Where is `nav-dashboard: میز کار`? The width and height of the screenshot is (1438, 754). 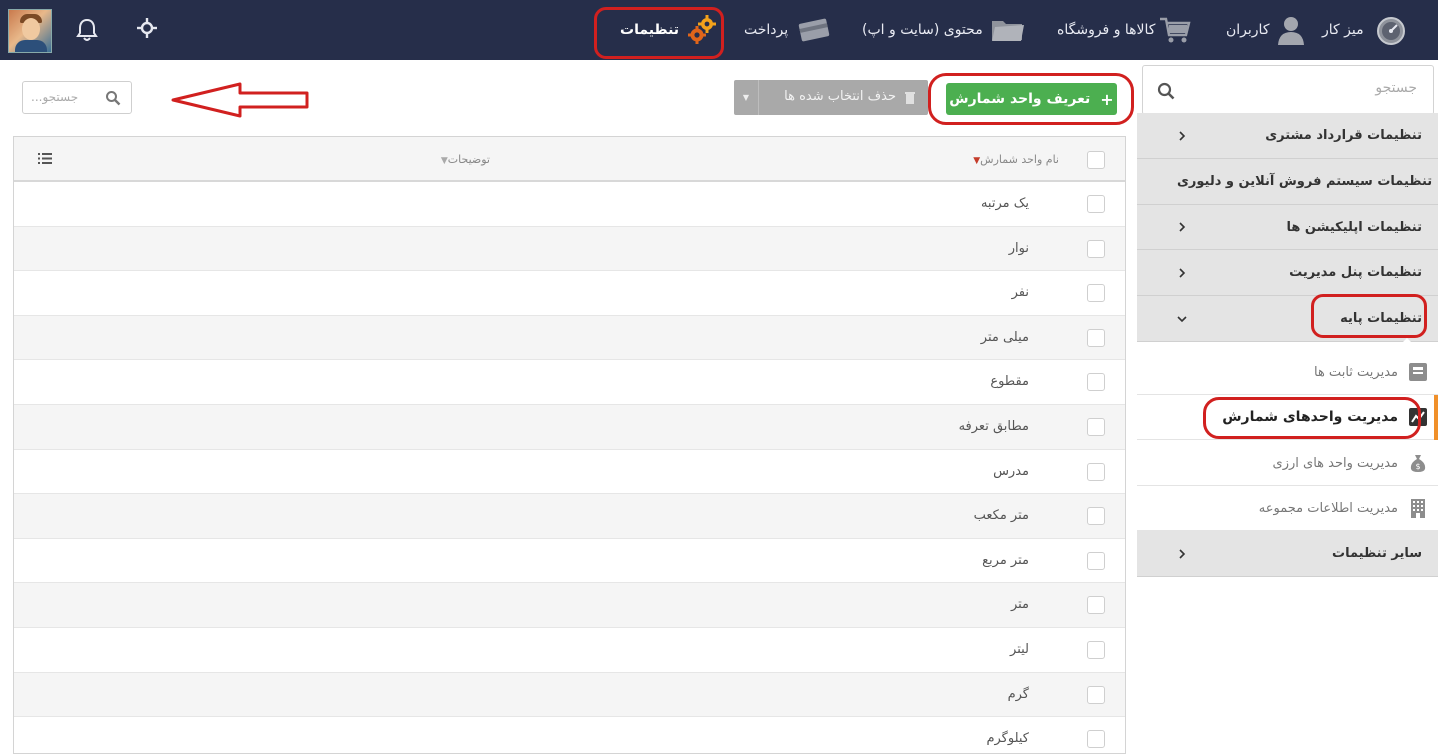
nav-dashboard: میز کار is located at coordinates (1365, 30).